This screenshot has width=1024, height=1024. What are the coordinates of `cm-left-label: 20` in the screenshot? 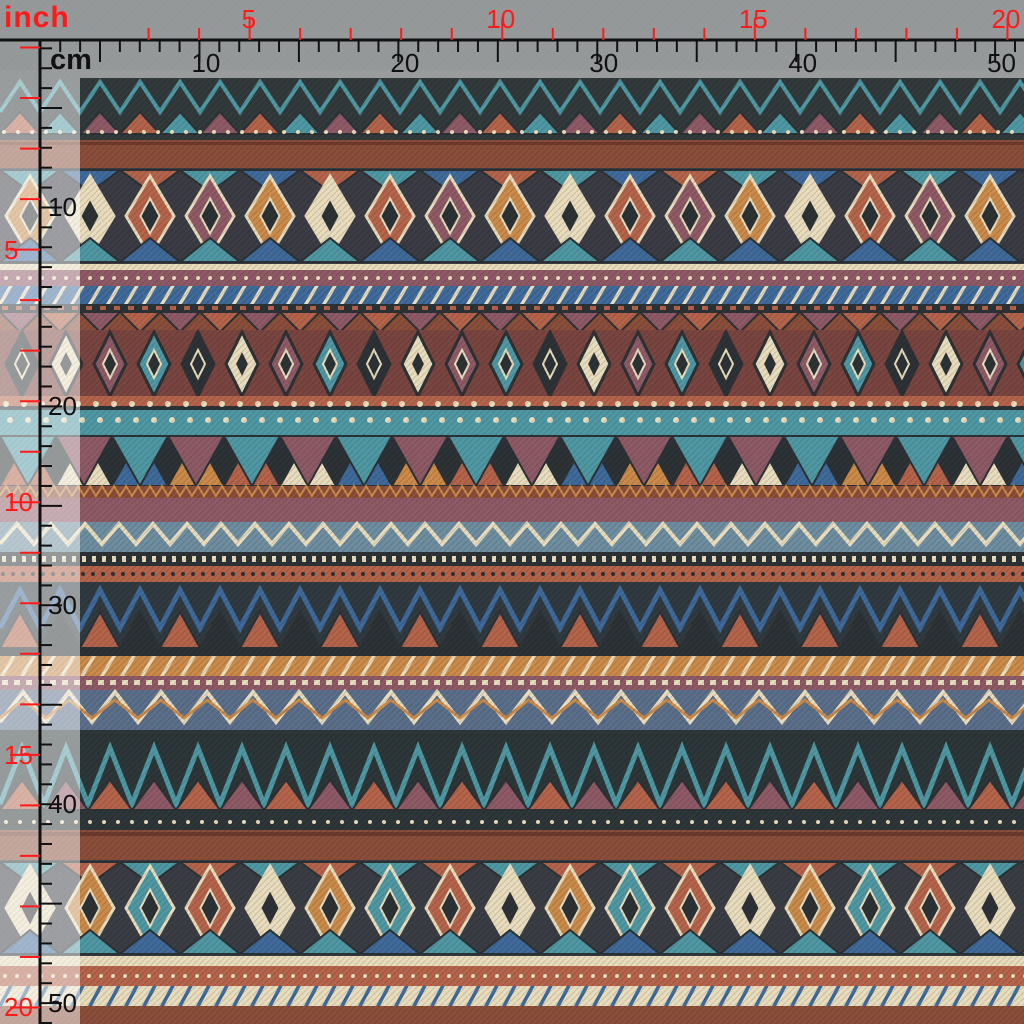 It's located at (62, 406).